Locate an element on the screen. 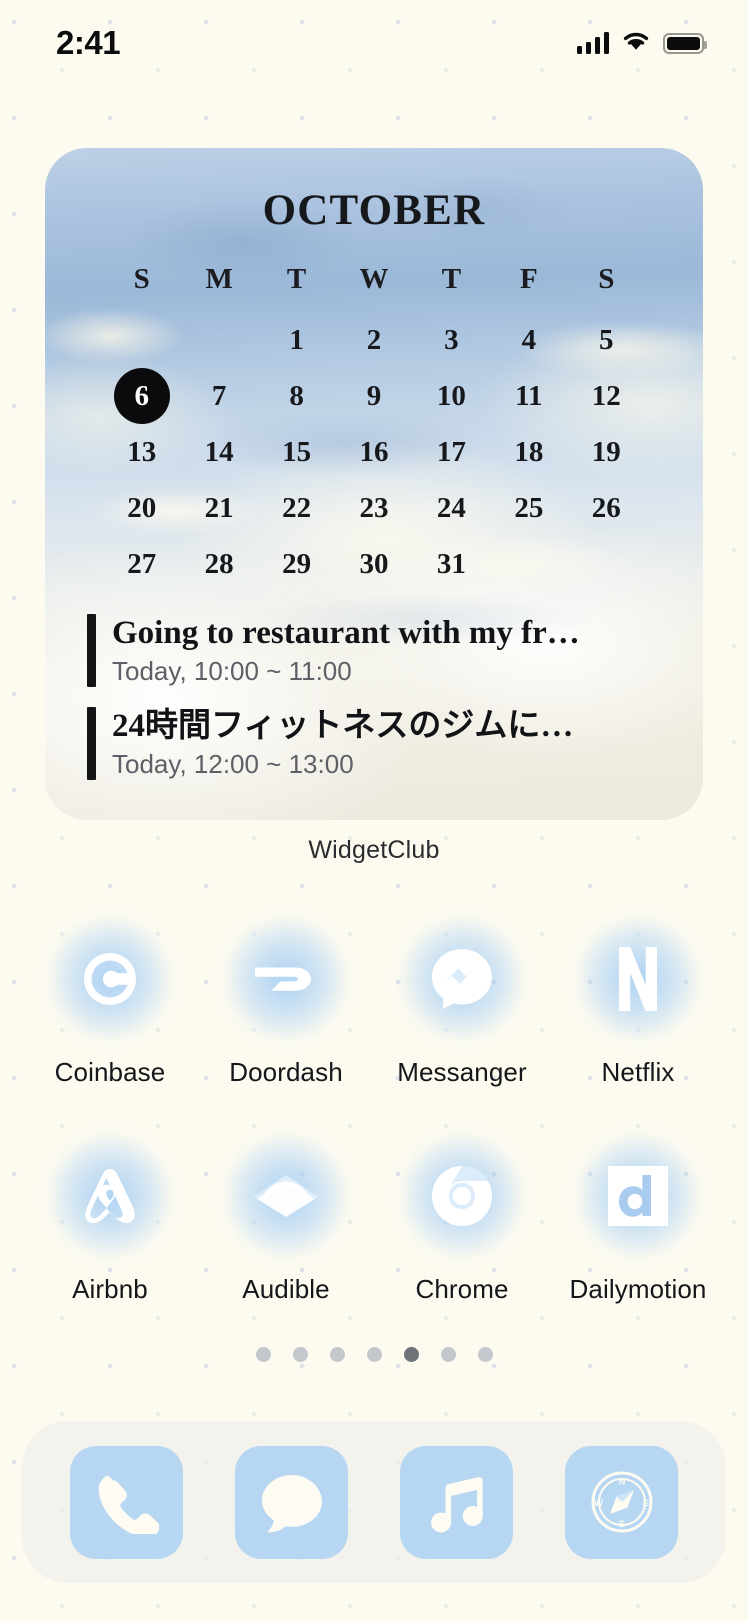  calendar-day: 23 is located at coordinates (374, 507).